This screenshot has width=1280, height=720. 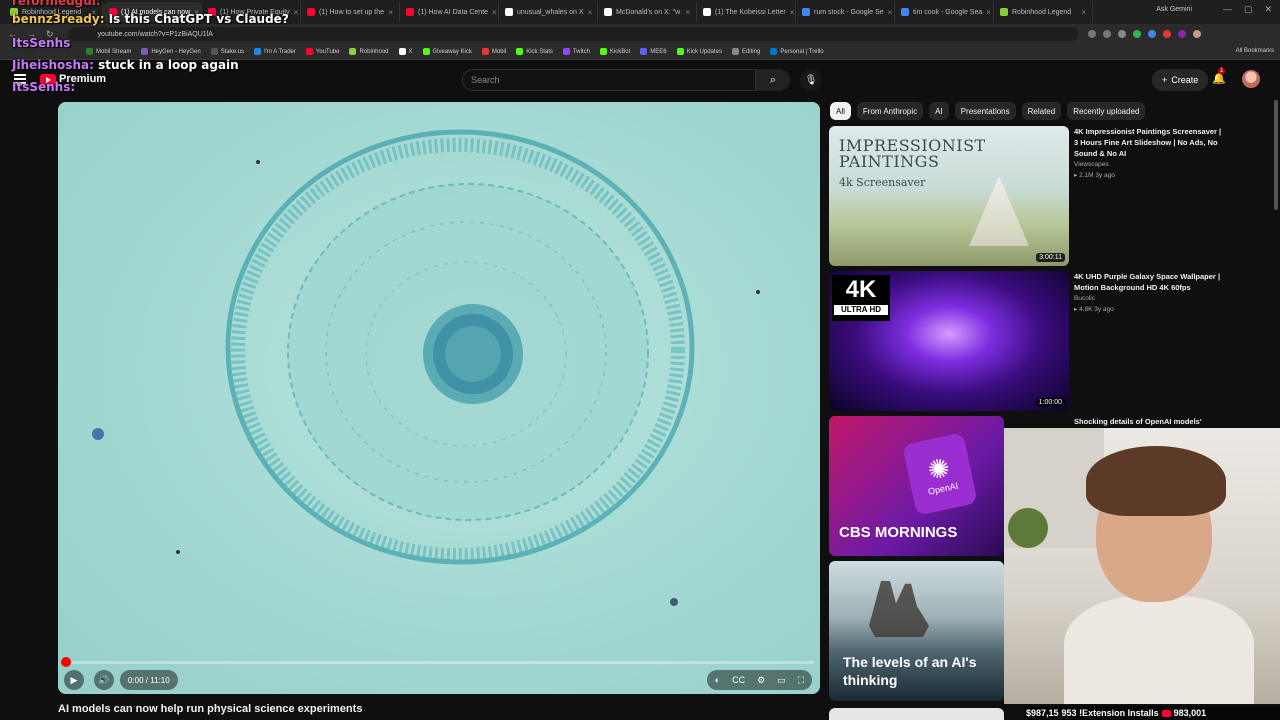 What do you see at coordinates (985, 111) in the screenshot?
I see `filter-chip: Presentations` at bounding box center [985, 111].